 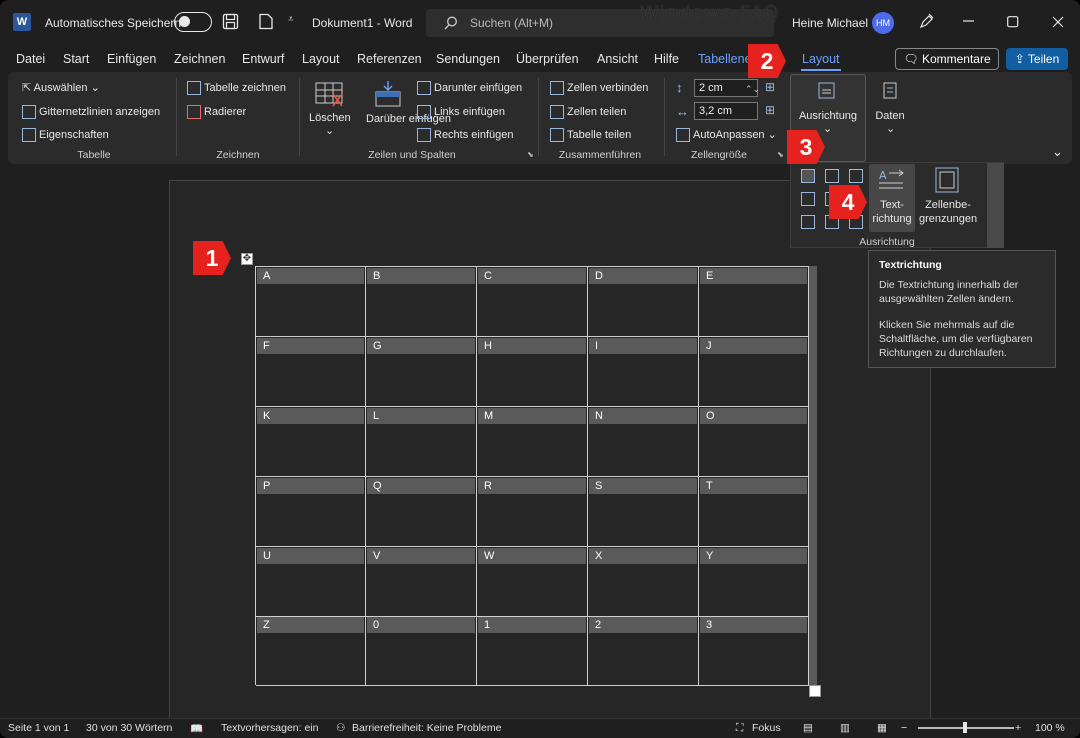 What do you see at coordinates (216, 112) in the screenshot?
I see `eraser-button: Radierer` at bounding box center [216, 112].